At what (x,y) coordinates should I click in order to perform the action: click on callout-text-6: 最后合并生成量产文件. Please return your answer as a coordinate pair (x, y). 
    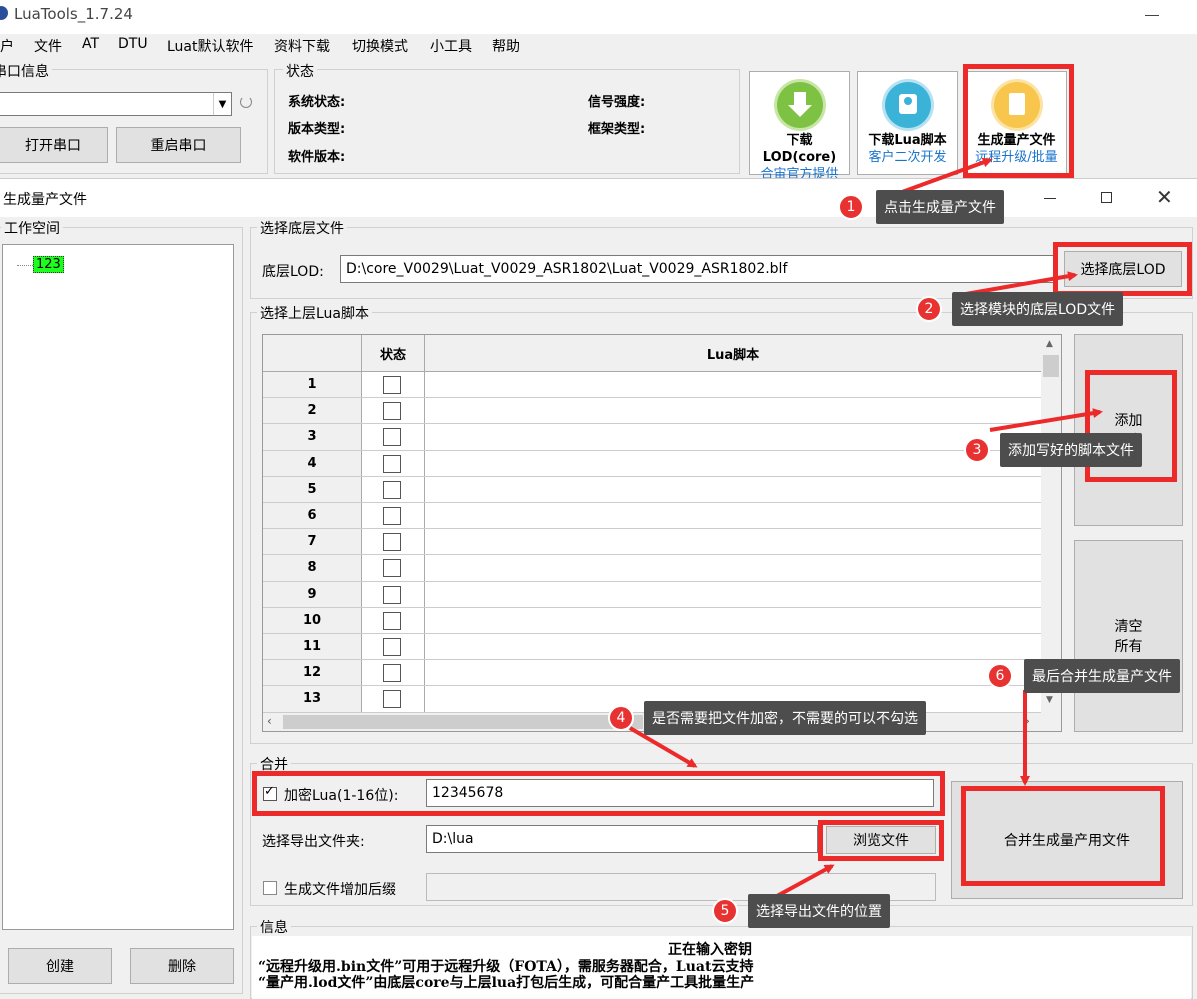
    Looking at the image, I should click on (1102, 676).